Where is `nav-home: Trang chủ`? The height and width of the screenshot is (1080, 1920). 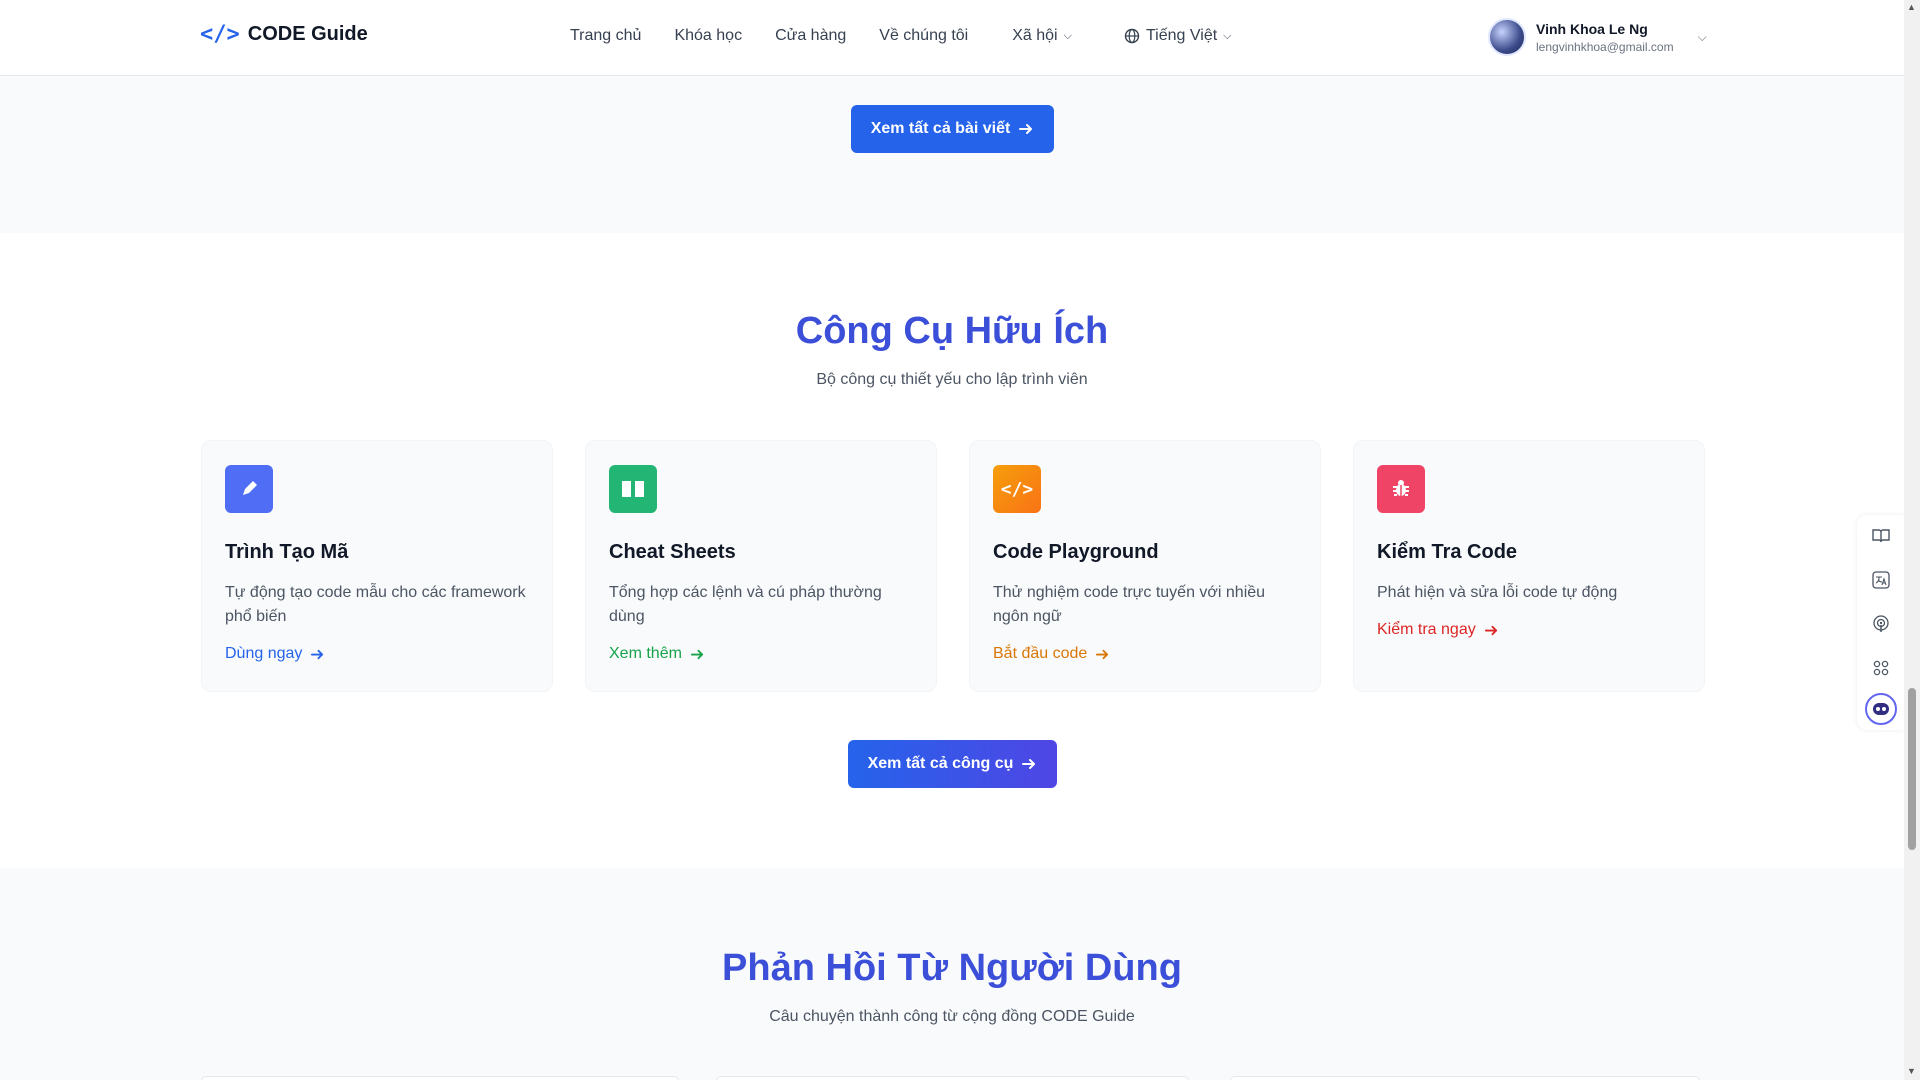
nav-home: Trang chủ is located at coordinates (605, 36).